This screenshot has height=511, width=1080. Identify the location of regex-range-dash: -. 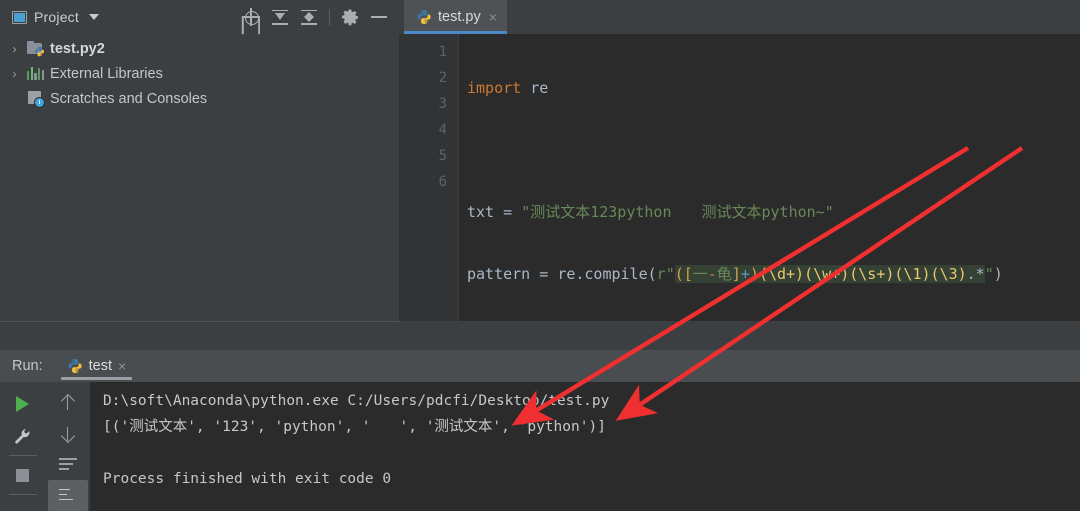
(712, 274).